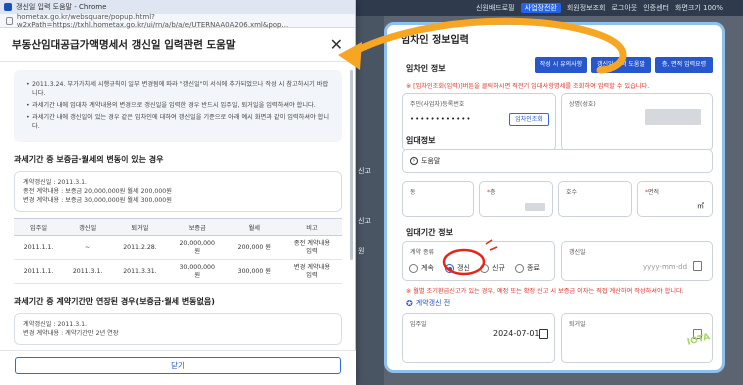 The image size is (743, 385). Describe the element at coordinates (491, 245) in the screenshot. I see `annotation-tick` at that location.